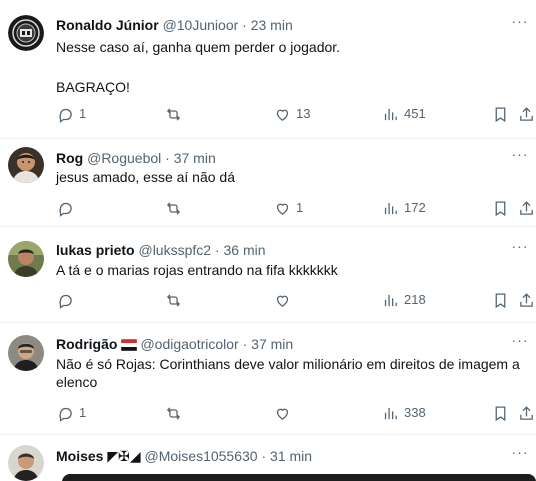 The height and width of the screenshot is (481, 536). I want to click on tweet-header: Rodrigão @odigaotricolor · 37 min, so click(283, 344).